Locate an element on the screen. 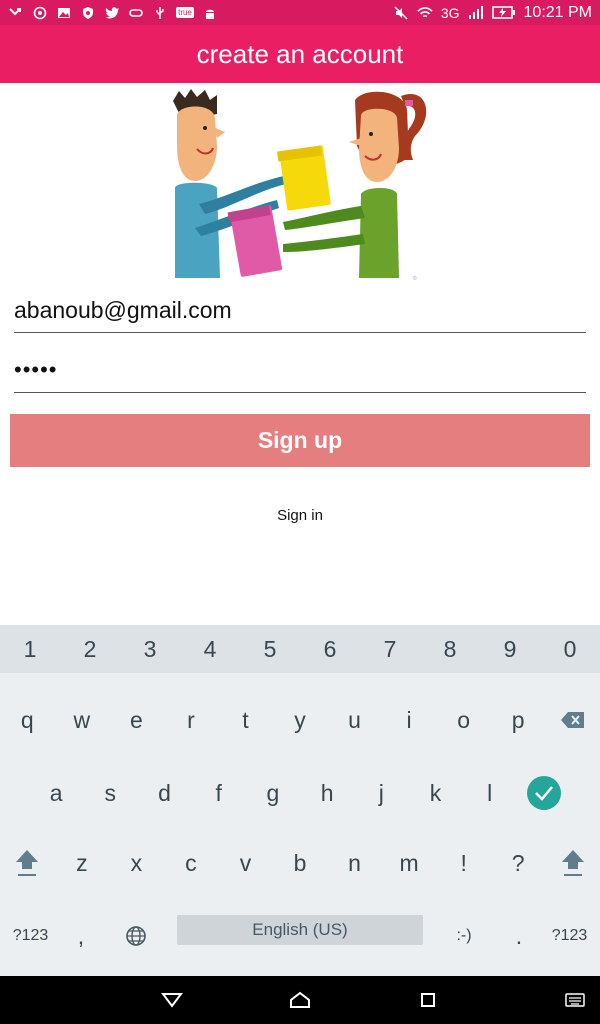  shift-icon-right is located at coordinates (572, 863).